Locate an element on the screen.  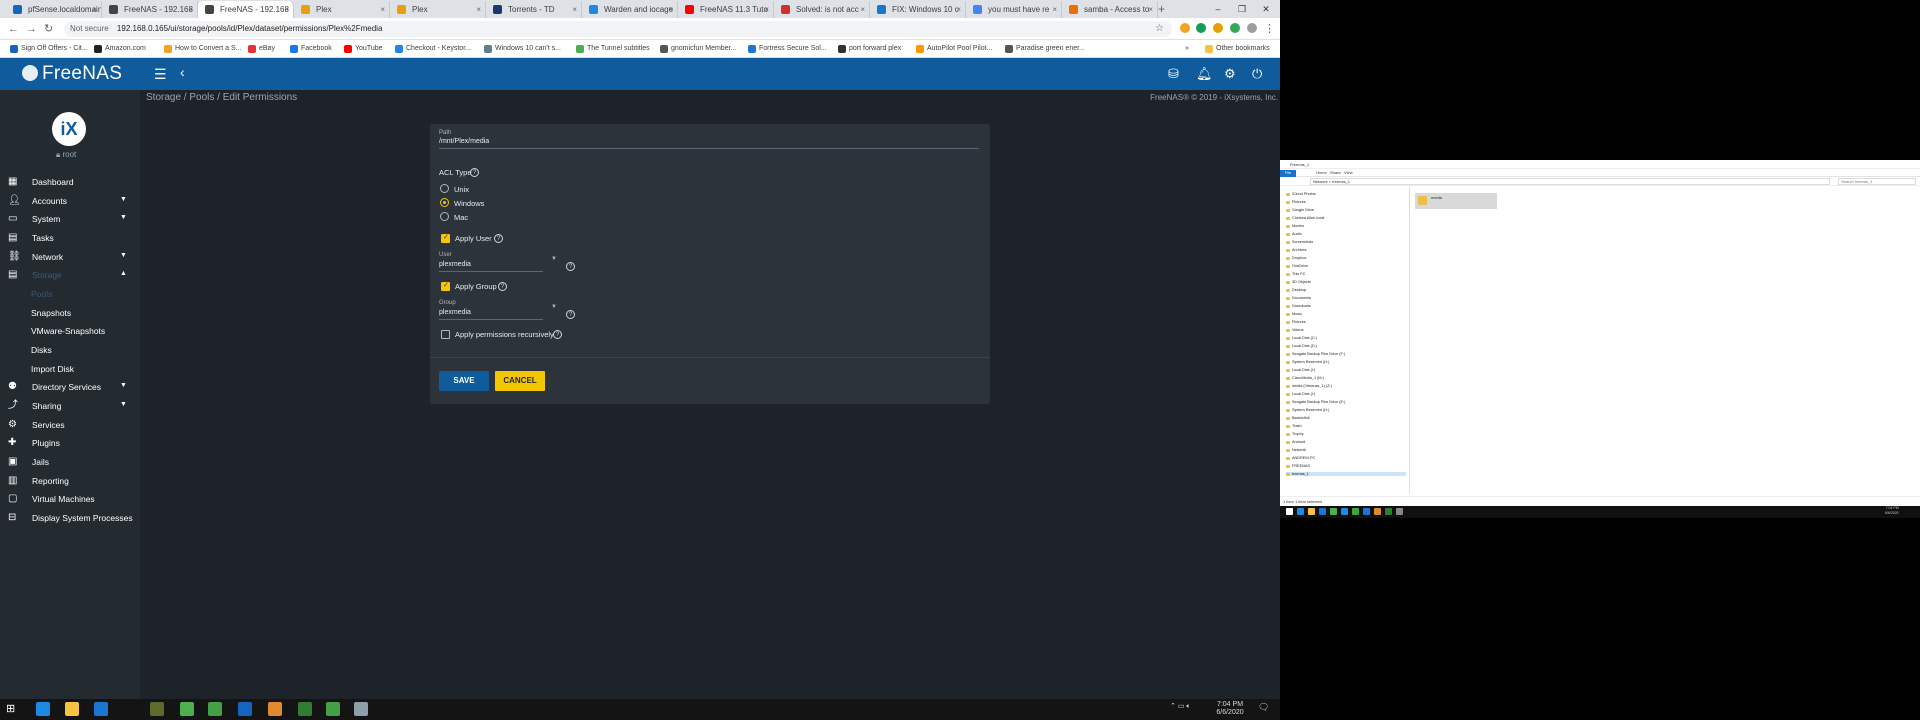
tree-item: Music is located at coordinates (1294, 314).